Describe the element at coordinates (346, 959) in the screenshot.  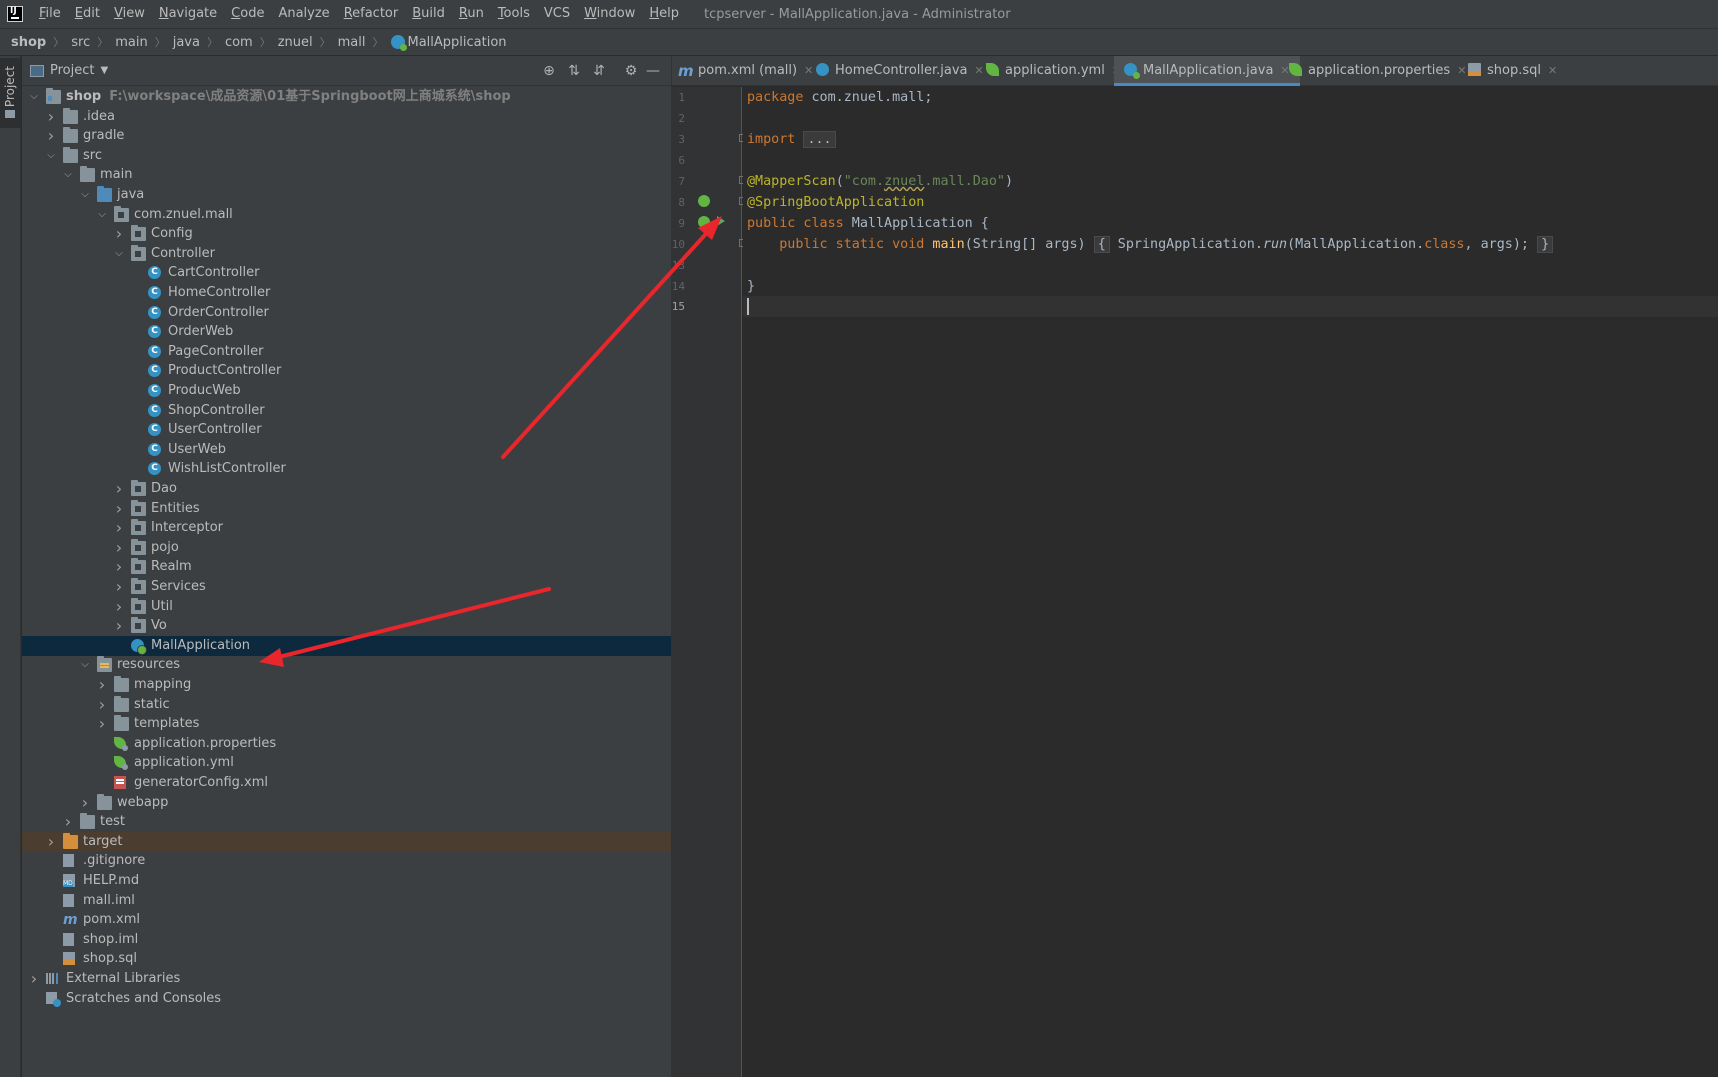
I see `tree-file-shop-sql: shop.sql` at that location.